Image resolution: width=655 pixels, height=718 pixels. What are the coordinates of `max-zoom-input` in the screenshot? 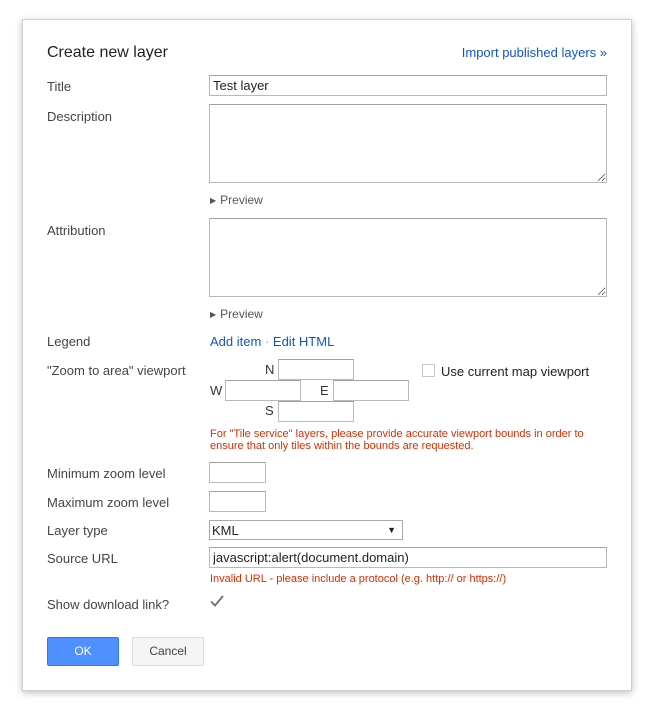 It's located at (237, 501).